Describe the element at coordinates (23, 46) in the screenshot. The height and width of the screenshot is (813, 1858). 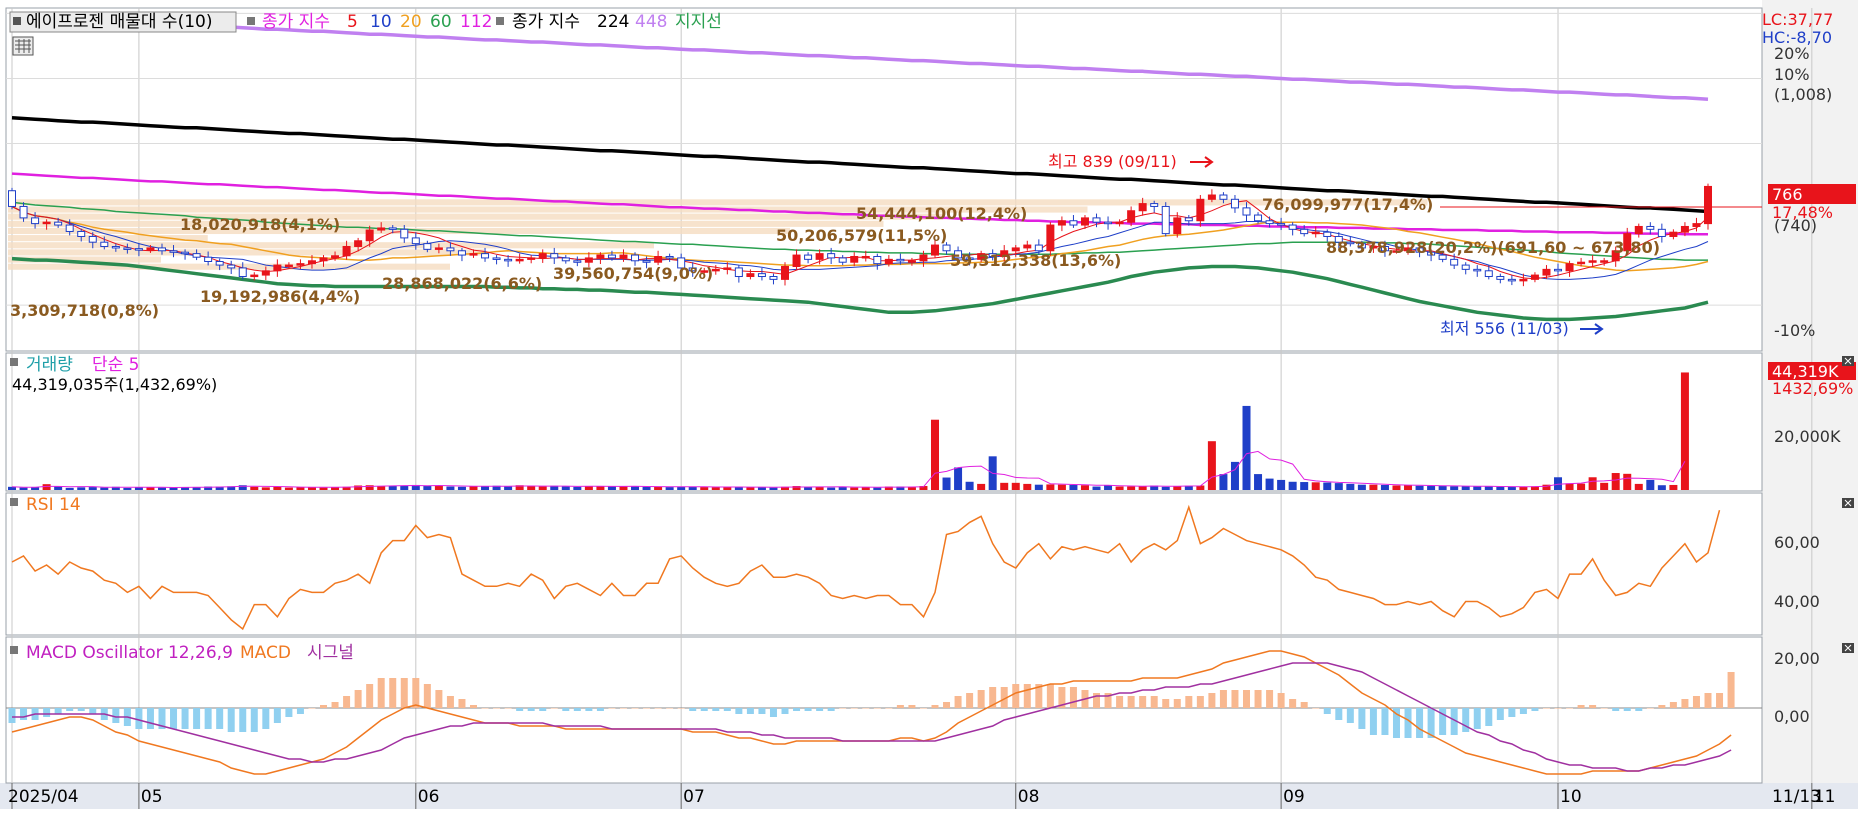
I see `table-grid-icon` at that location.